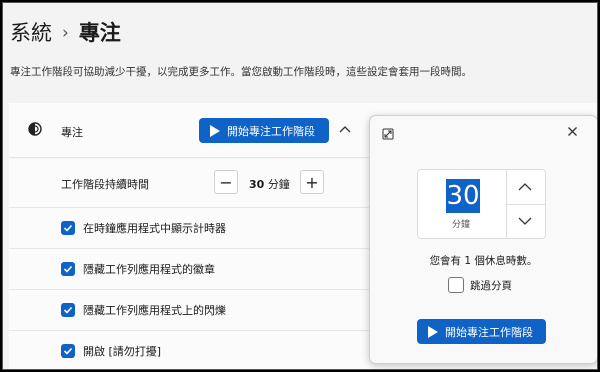  Describe the element at coordinates (388, 134) in the screenshot. I see `expand-icon` at that location.